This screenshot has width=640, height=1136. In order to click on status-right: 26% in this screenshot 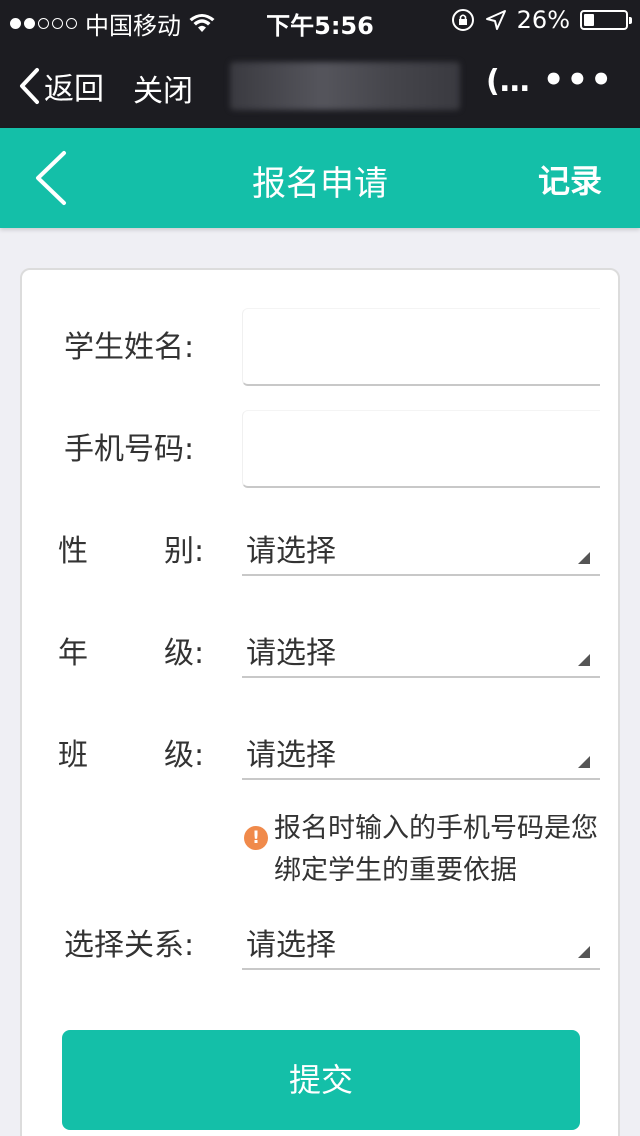, I will do `click(541, 20)`.